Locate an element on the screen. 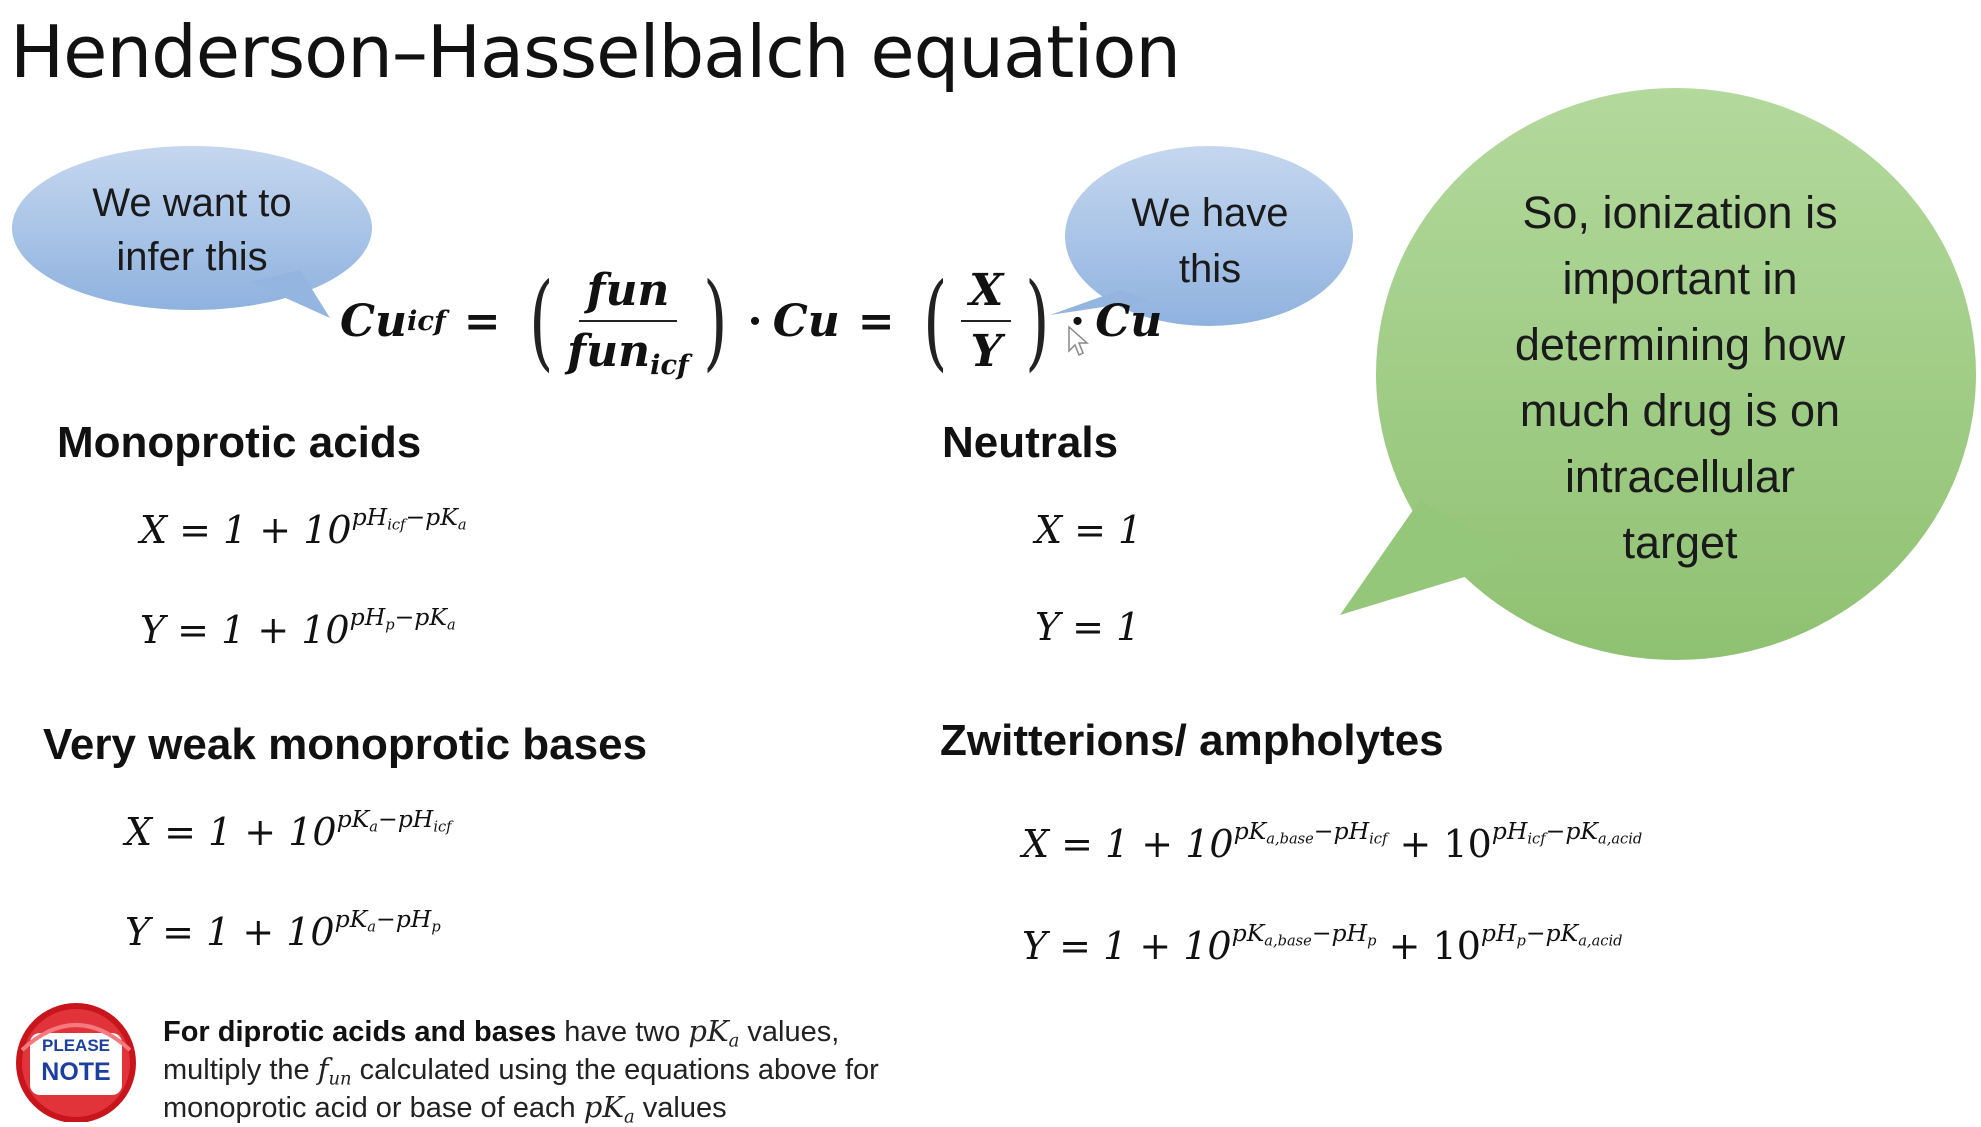 The height and width of the screenshot is (1127, 1981). ionization-line-6: target is located at coordinates (1680, 542).